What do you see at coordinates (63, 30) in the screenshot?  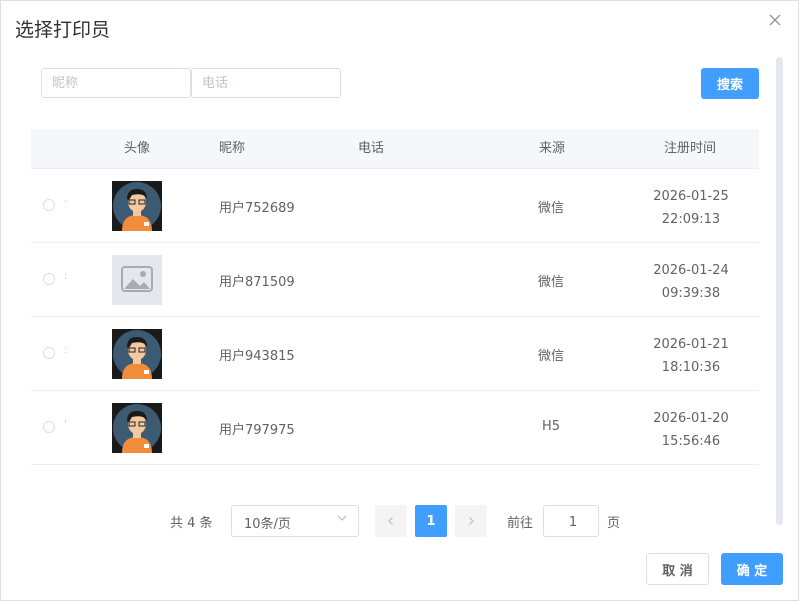 I see `dialog-title: 选择打印员` at bounding box center [63, 30].